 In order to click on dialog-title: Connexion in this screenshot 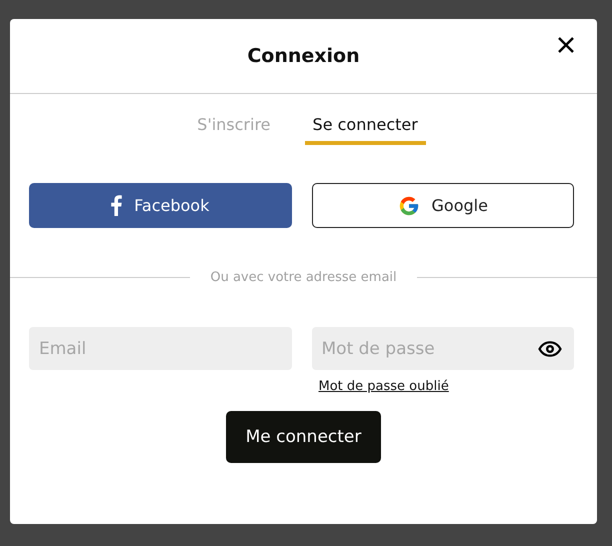, I will do `click(303, 56)`.